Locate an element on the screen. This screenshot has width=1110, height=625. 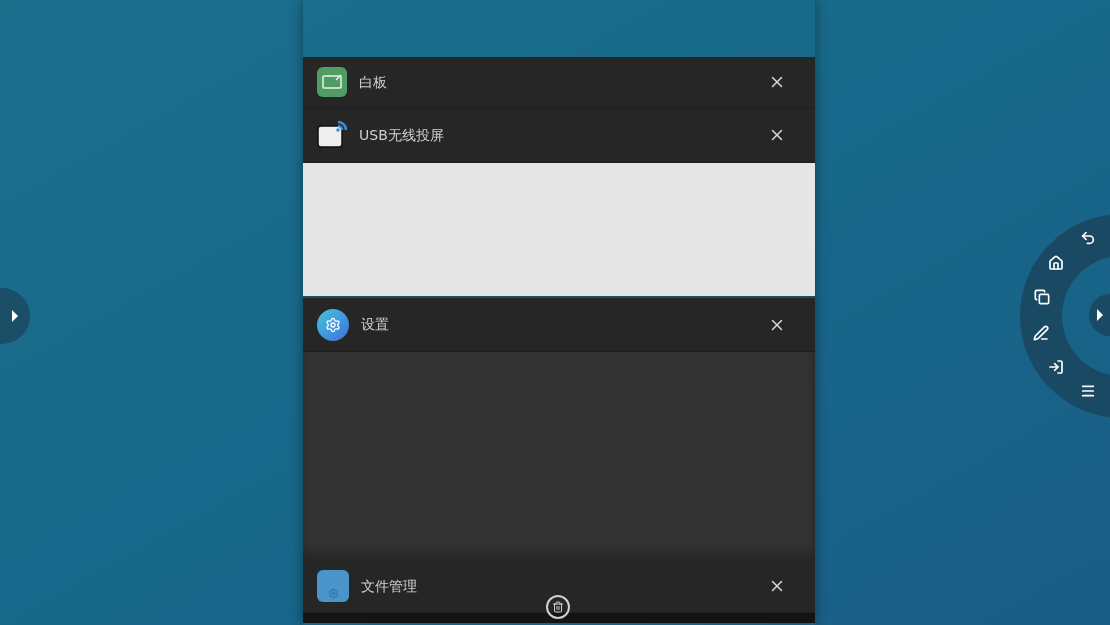
app-card-header: USB无线投屏 is located at coordinates (559, 135).